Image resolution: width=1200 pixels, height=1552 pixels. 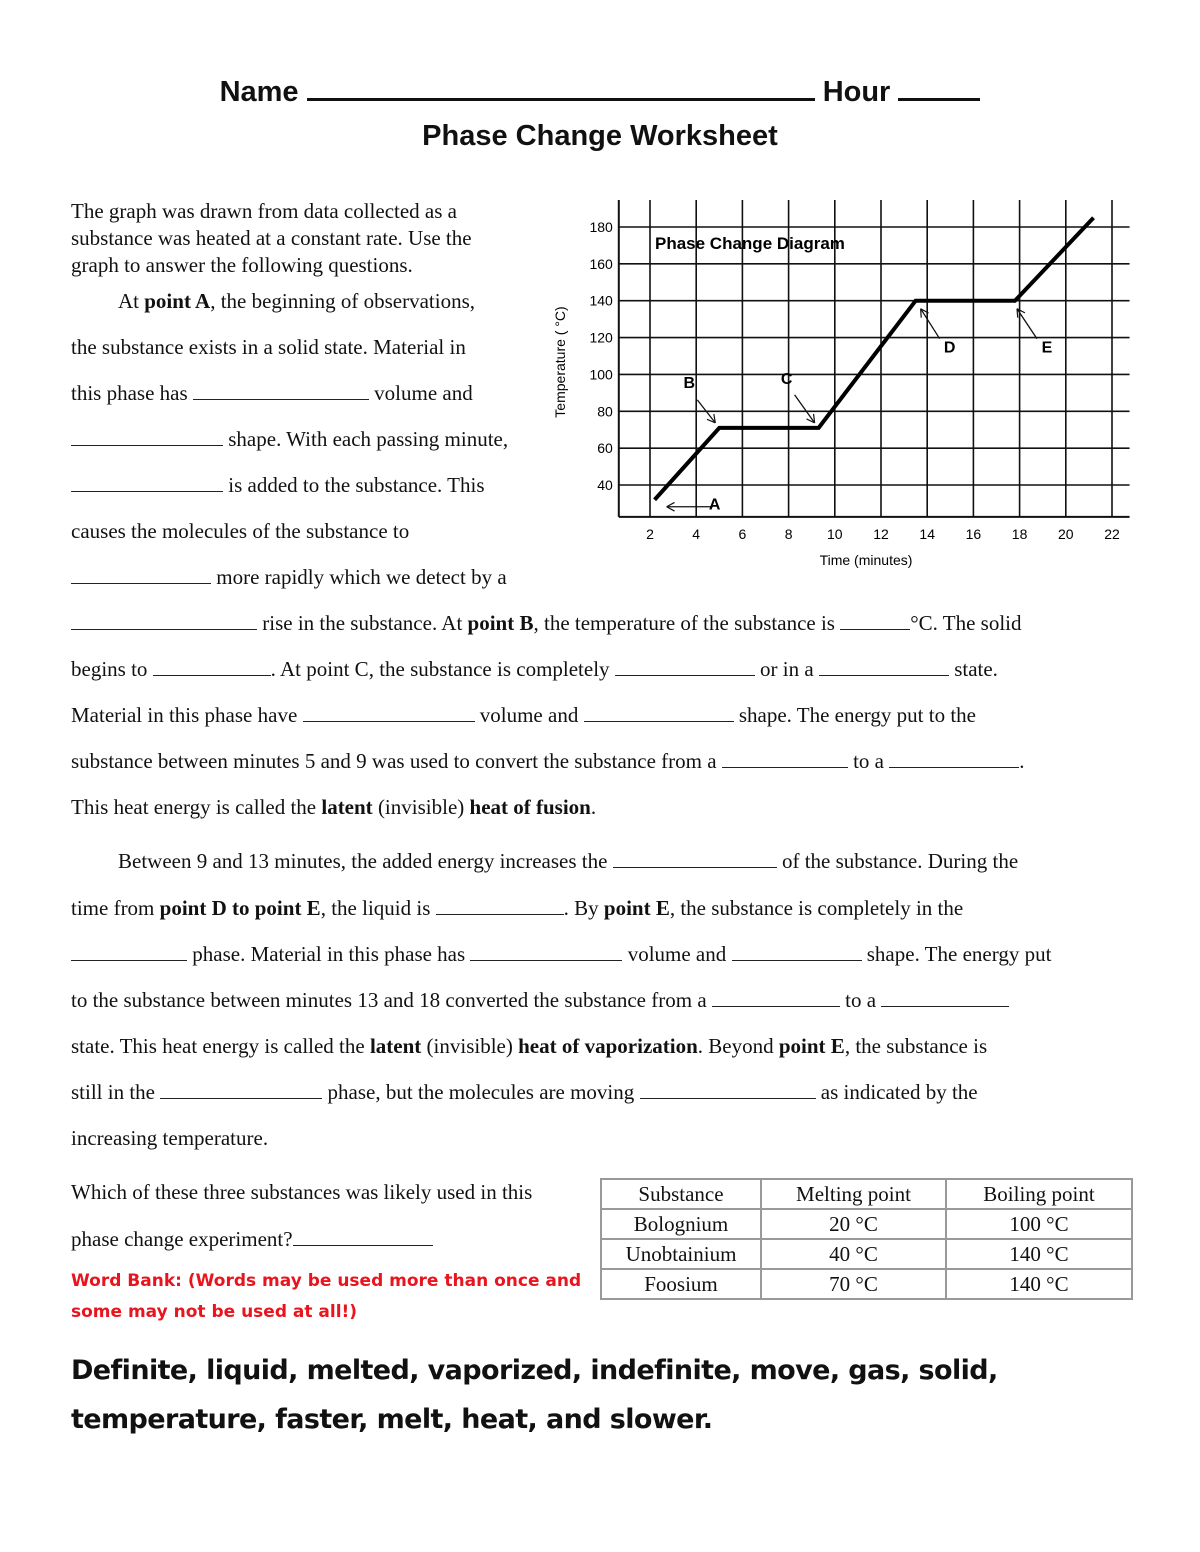 I want to click on temperature-line, so click(x=874, y=359).